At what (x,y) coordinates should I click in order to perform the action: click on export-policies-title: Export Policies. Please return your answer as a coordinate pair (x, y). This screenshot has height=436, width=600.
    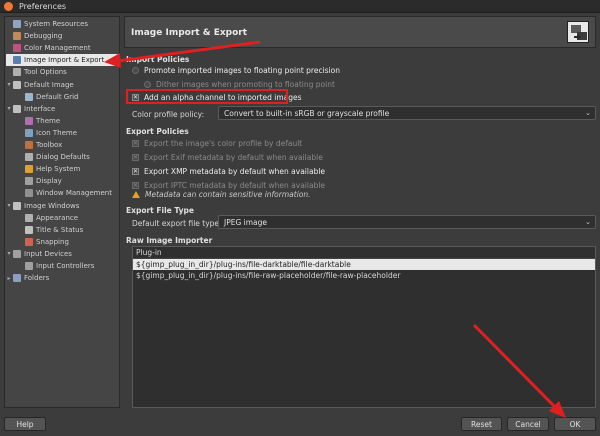
    Looking at the image, I should click on (157, 131).